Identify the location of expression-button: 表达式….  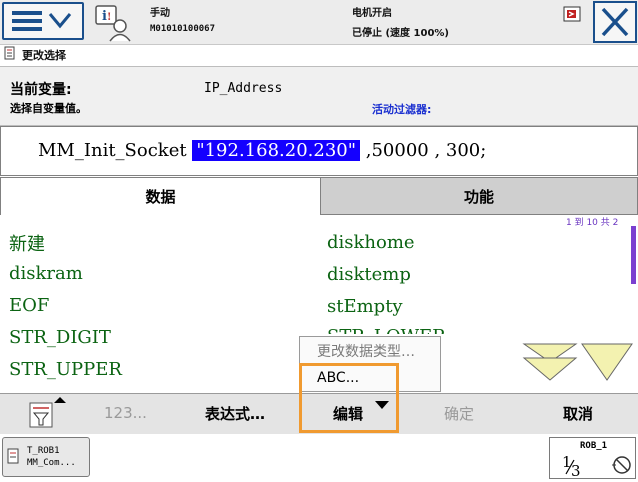
(235, 413).